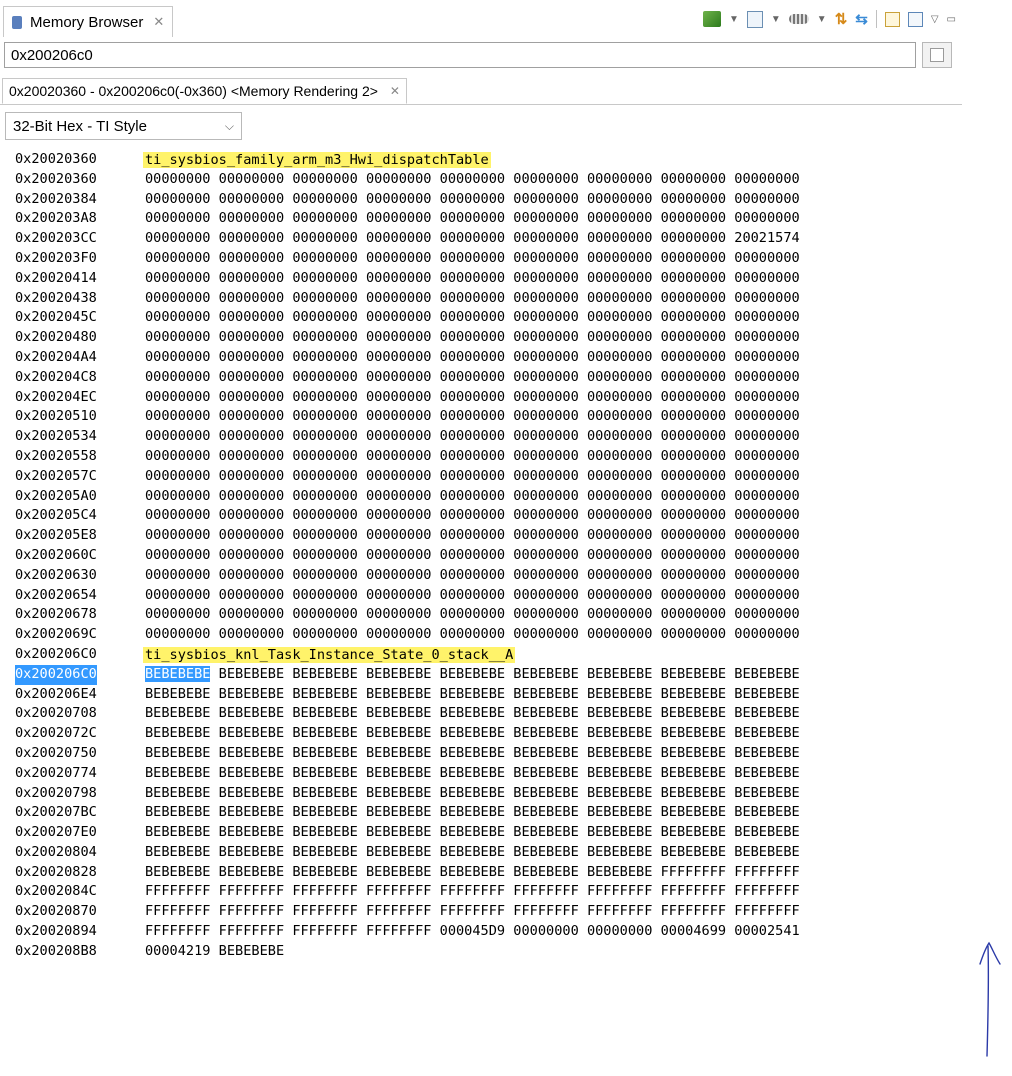 The width and height of the screenshot is (1012, 1076). I want to click on new-window-icon, so click(892, 19).